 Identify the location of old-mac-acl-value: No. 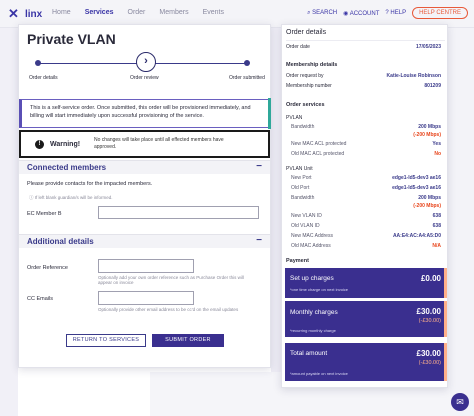
(437, 154).